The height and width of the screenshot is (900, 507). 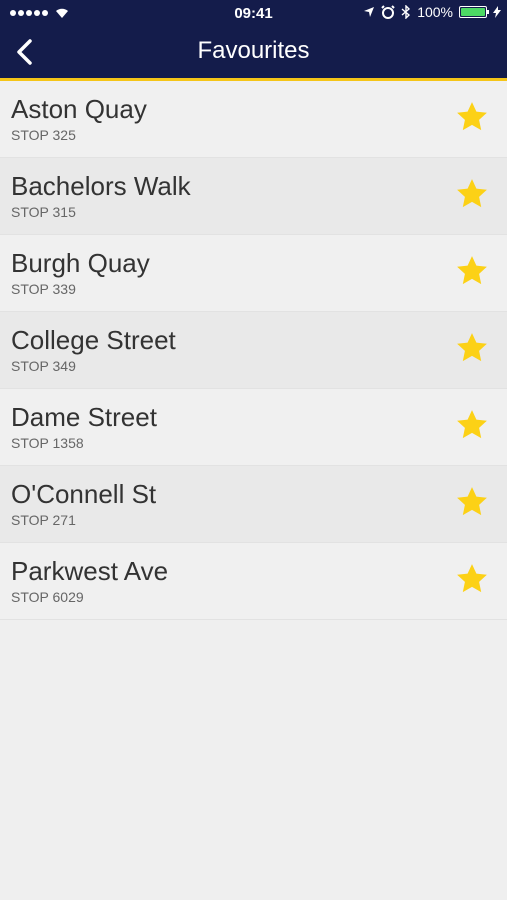 I want to click on stop-name: Burgh Quay, so click(x=80, y=263).